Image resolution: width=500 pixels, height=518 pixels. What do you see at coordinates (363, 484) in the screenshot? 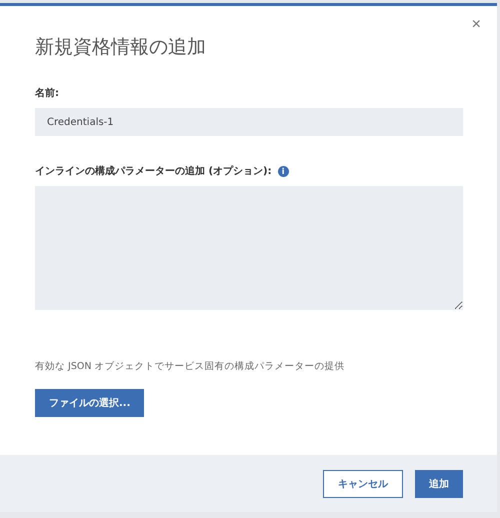
I see `cancel-button: キャンセル` at bounding box center [363, 484].